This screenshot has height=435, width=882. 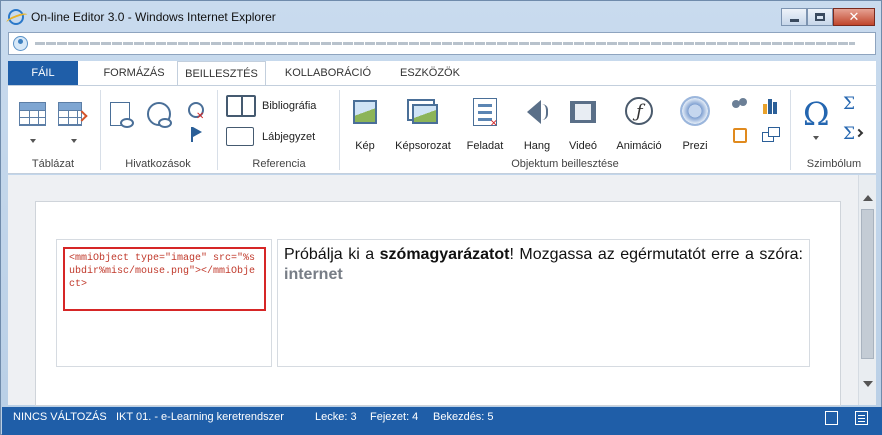 What do you see at coordinates (861, 418) in the screenshot?
I see `list-view-icon` at bounding box center [861, 418].